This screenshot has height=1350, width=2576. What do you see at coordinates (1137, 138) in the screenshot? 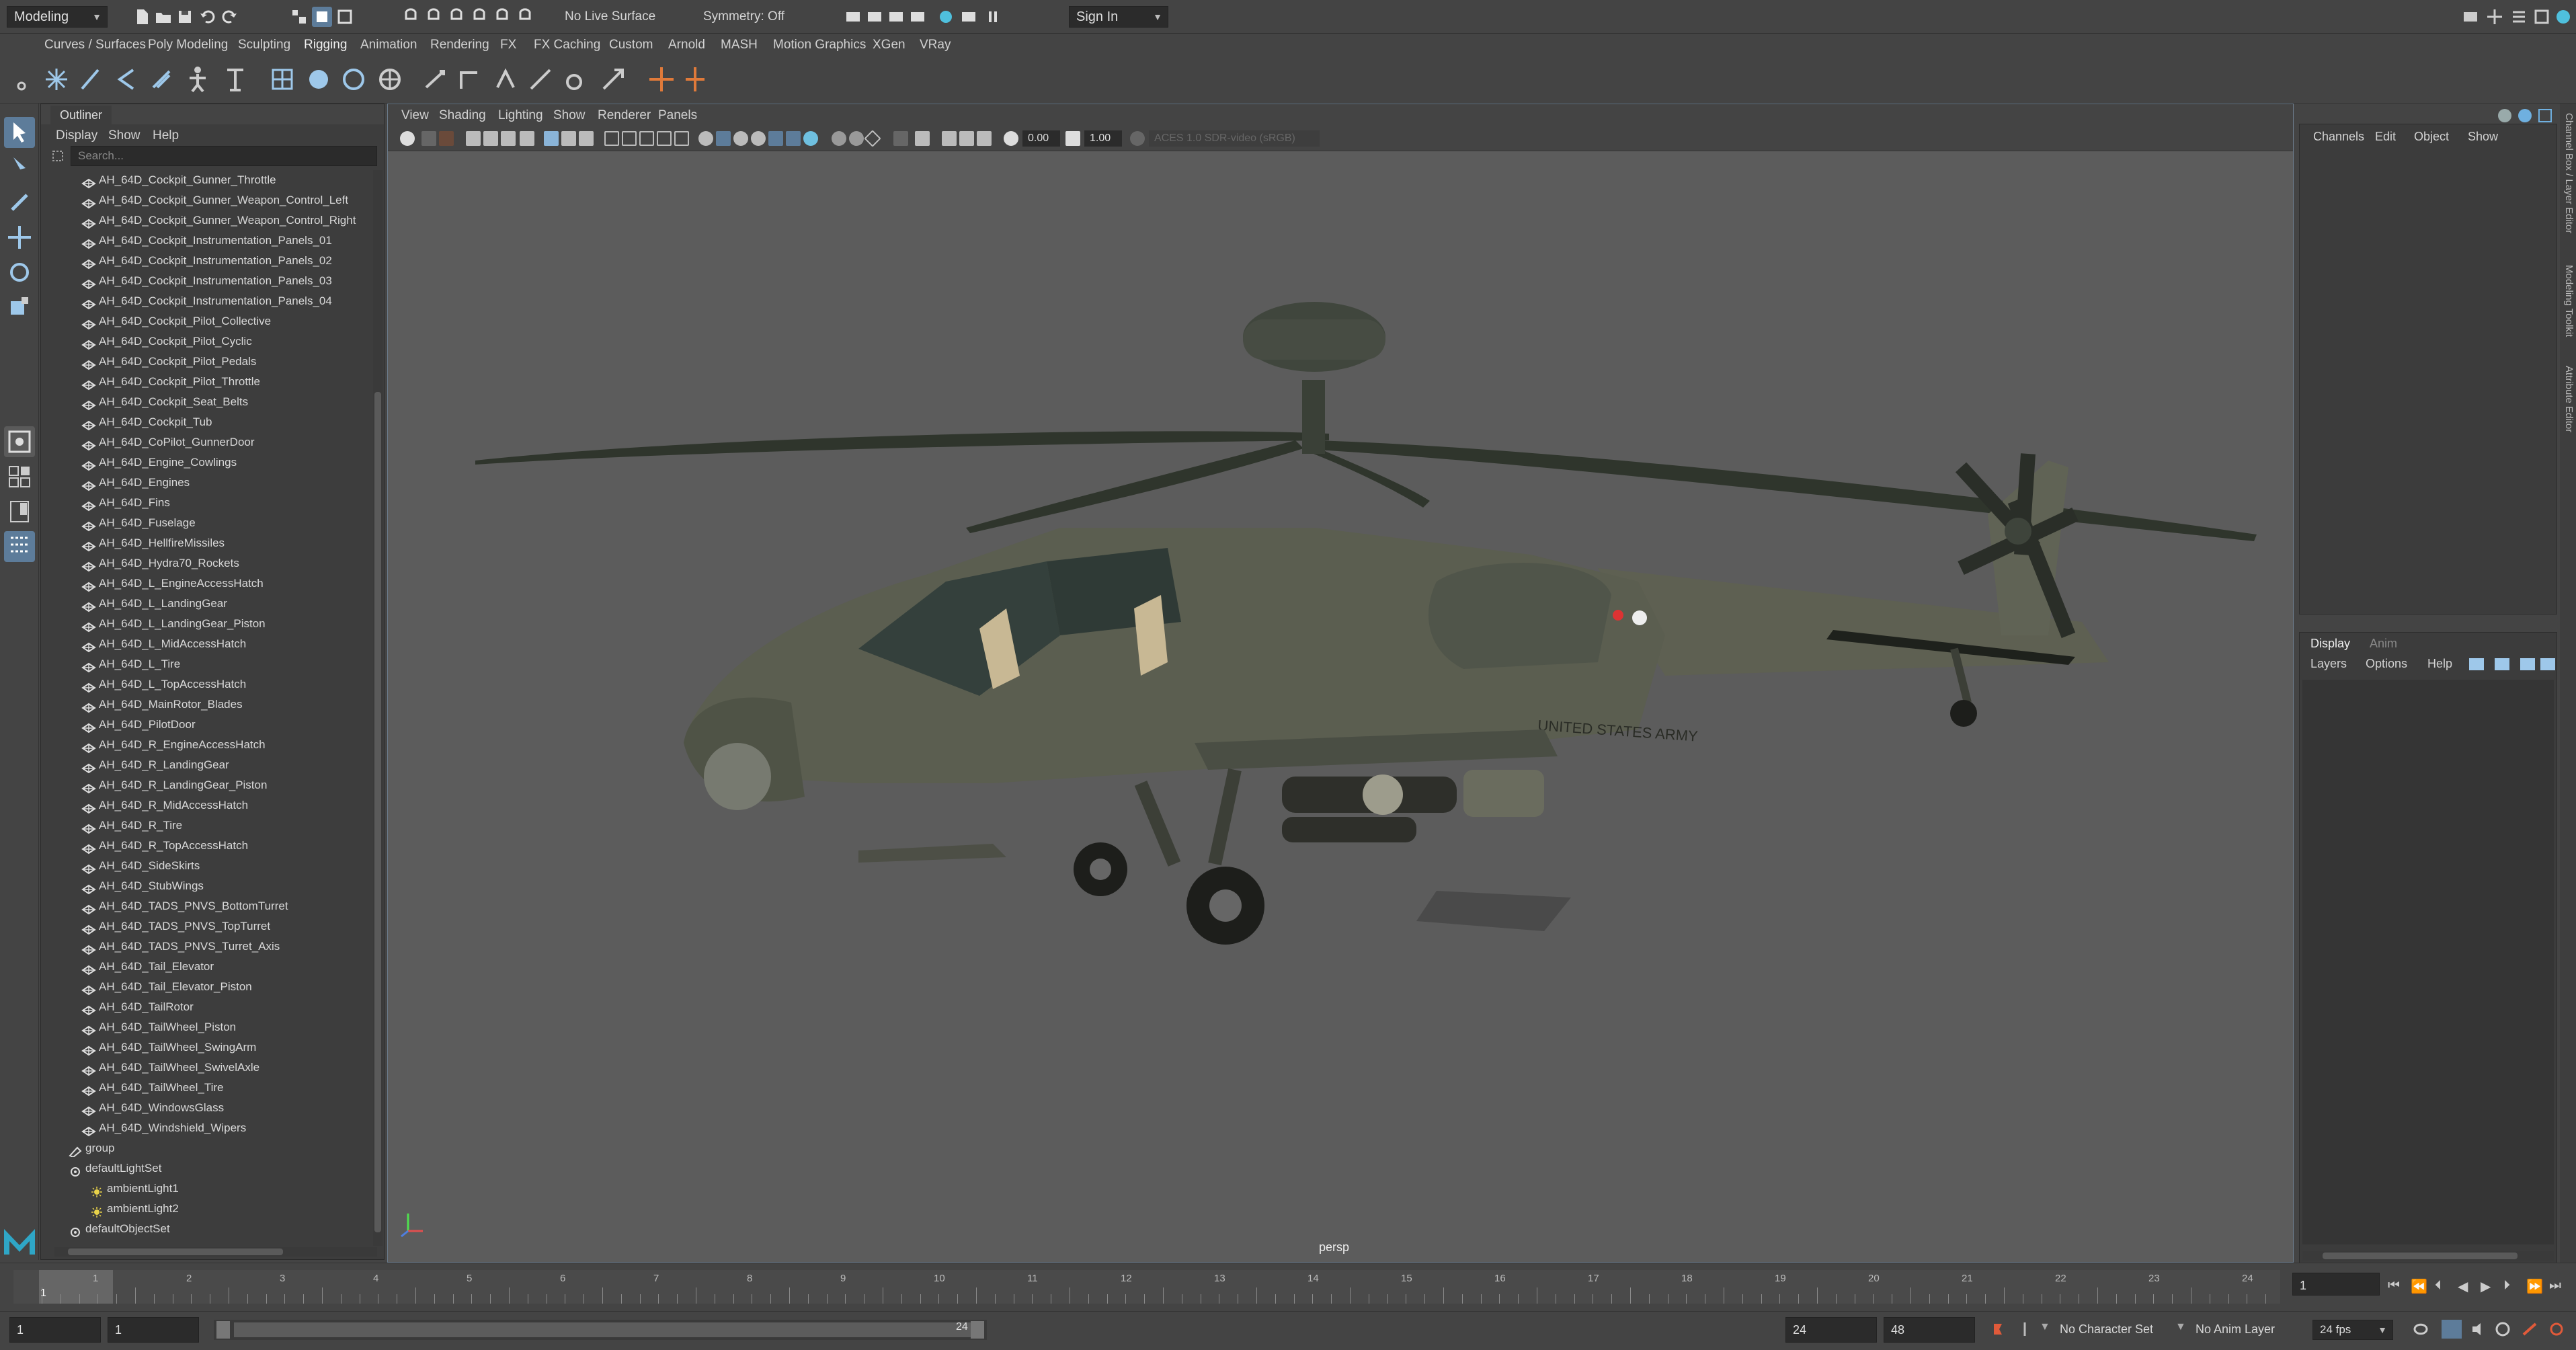
I see `color-management-icon` at bounding box center [1137, 138].